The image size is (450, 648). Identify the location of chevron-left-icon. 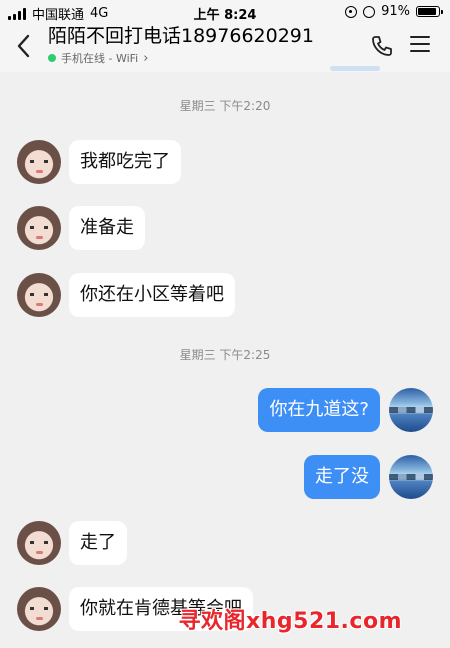
(23, 46).